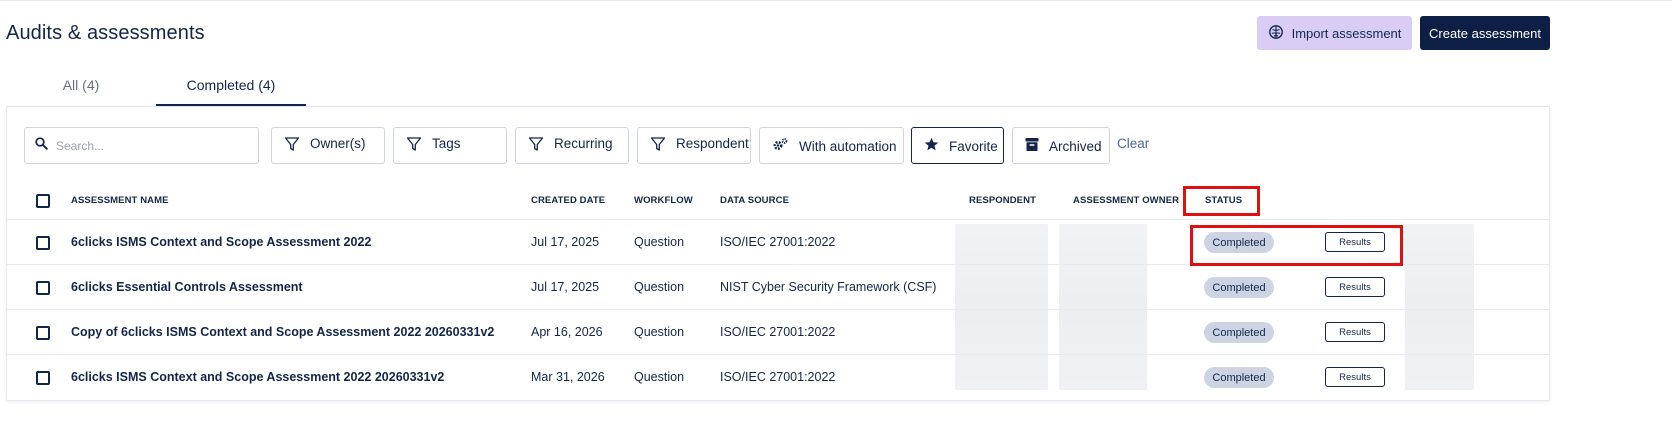 The width and height of the screenshot is (1672, 430). Describe the element at coordinates (81, 85) in the screenshot. I see `tab-all: All (4)` at that location.